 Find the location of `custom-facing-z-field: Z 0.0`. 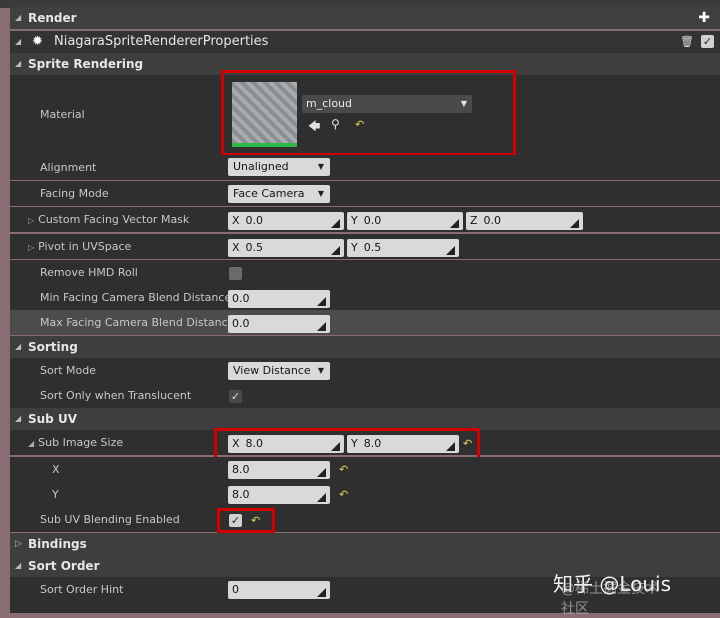

custom-facing-z-field: Z 0.0 is located at coordinates (524, 221).